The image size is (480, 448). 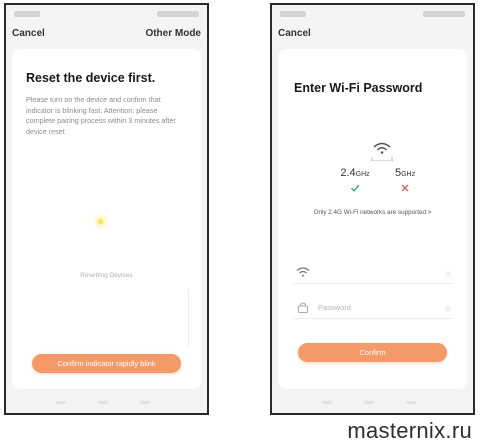 I want to click on blinking-indicator-icon, so click(x=100, y=221).